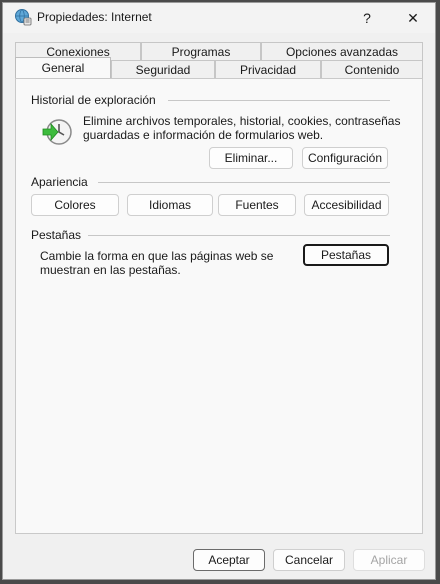 This screenshot has width=440, height=584. I want to click on tab-label: Programas, so click(201, 51).